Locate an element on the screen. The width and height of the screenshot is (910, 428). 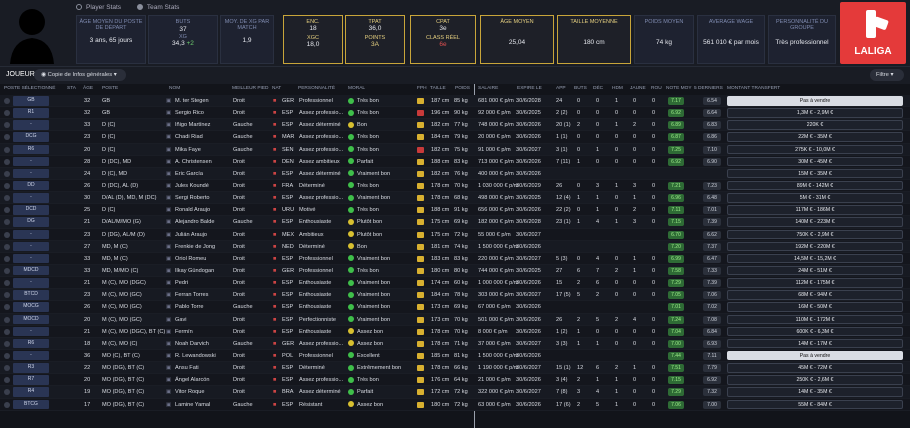
player-name-link: R. Lewandowski is located at coordinates (195, 356).